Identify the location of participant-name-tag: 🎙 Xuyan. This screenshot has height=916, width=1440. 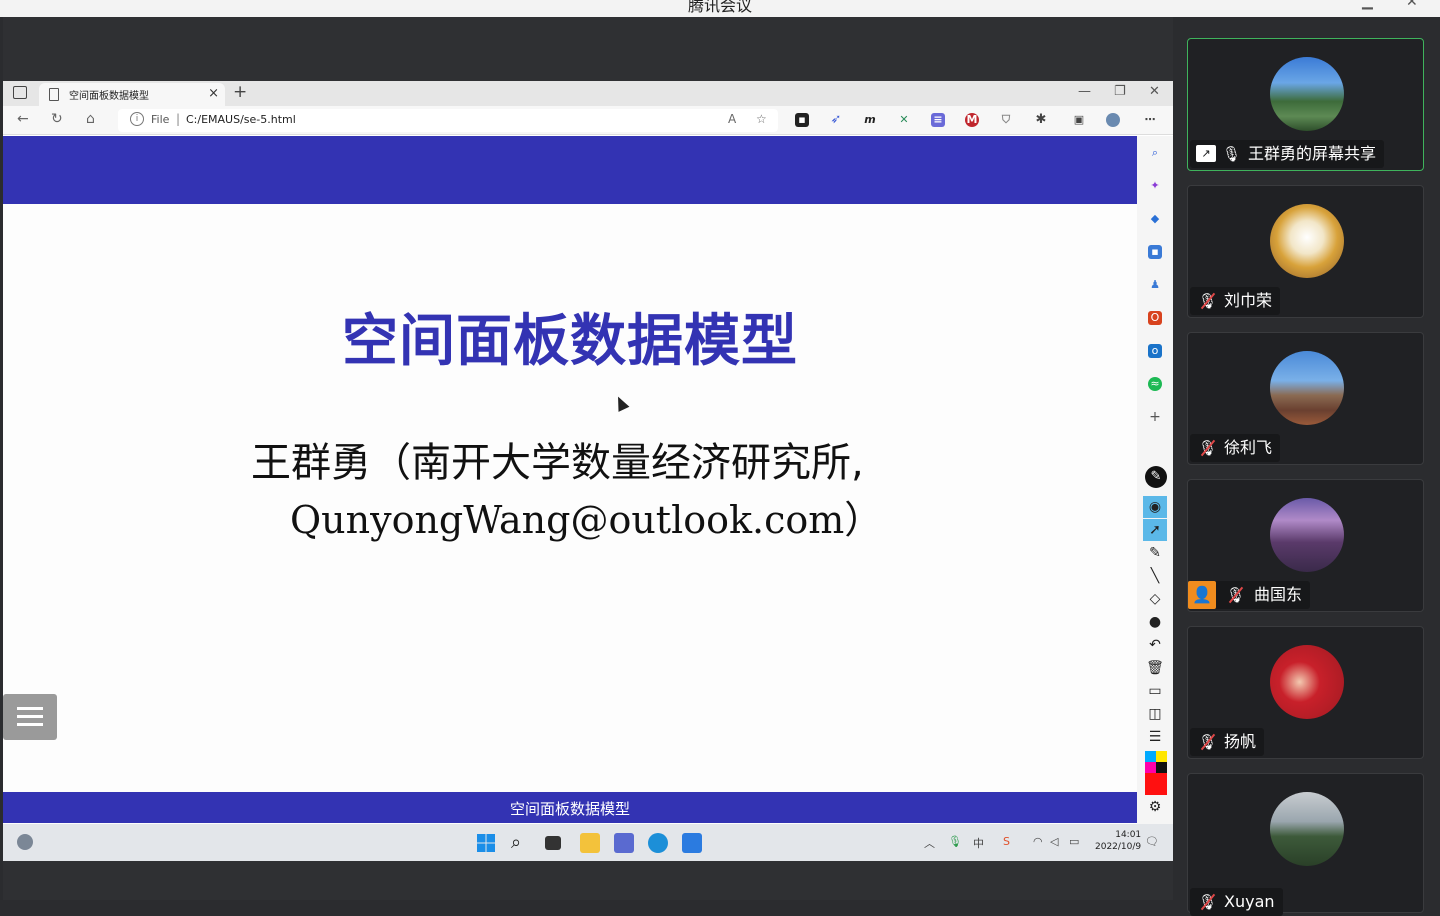
(1236, 902).